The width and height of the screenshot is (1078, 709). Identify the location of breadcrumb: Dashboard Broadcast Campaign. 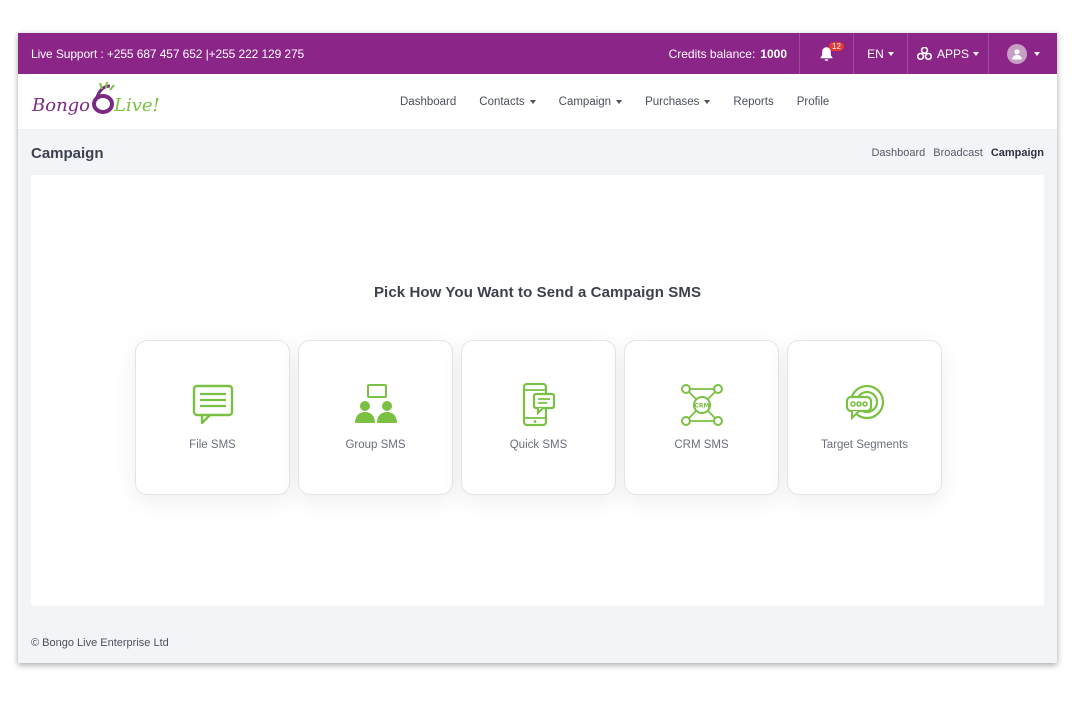
(957, 153).